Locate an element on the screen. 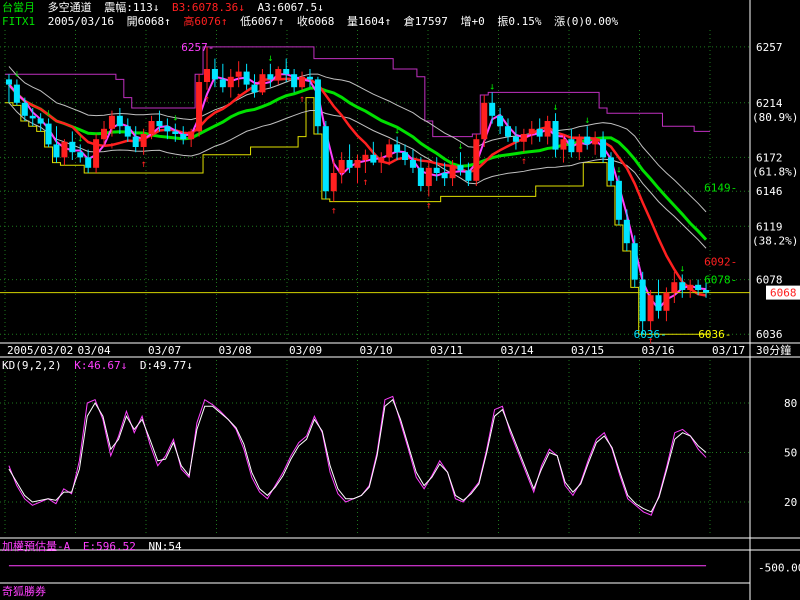  price-annotation: 6257- is located at coordinates (197, 47).